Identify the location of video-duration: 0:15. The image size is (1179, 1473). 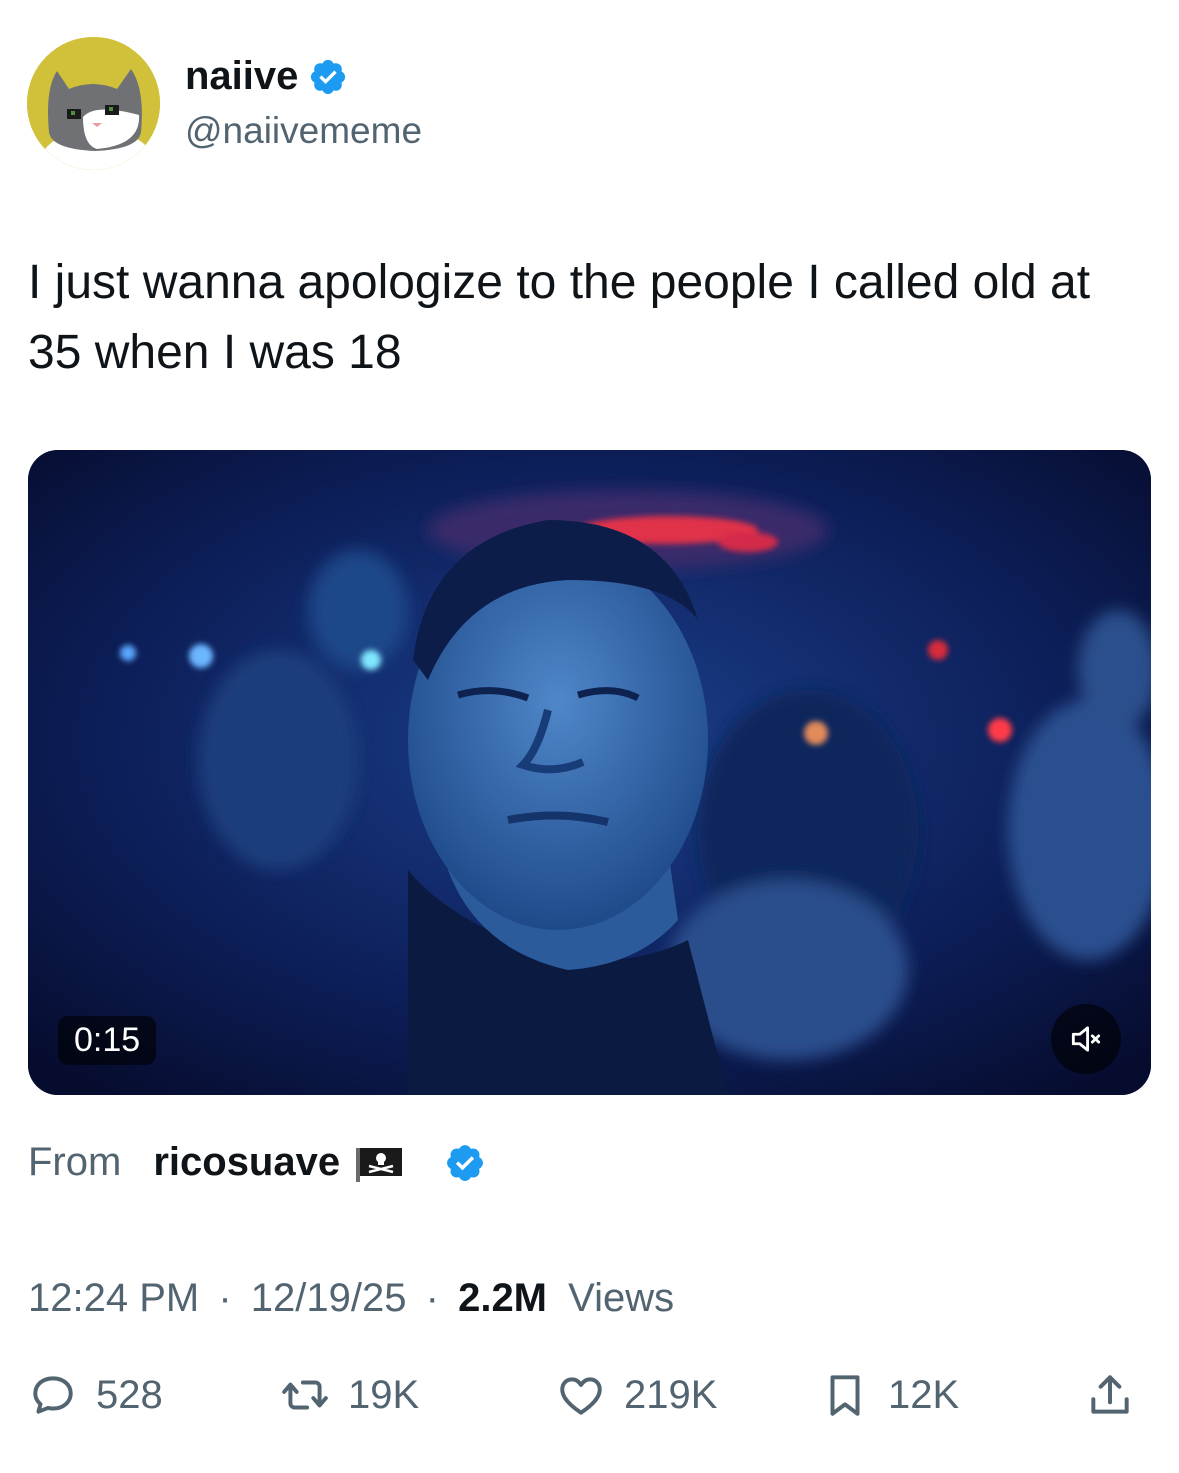
(107, 1040).